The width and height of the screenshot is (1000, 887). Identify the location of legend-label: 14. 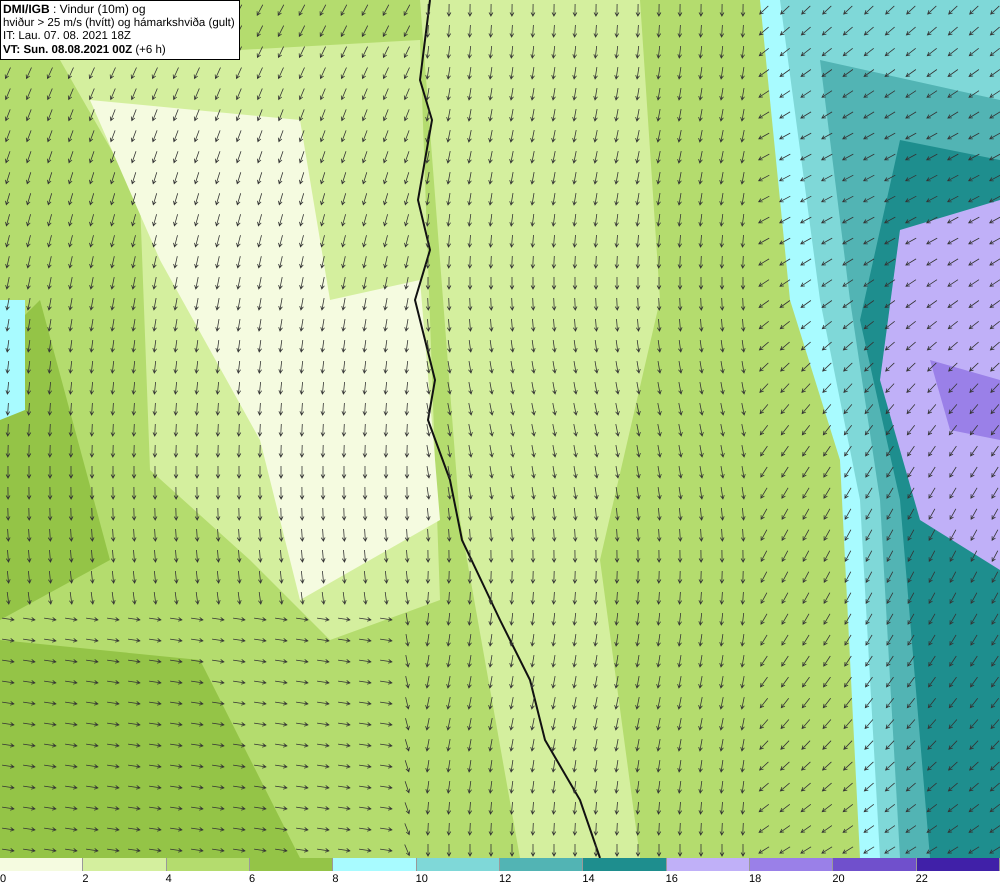
(588, 879).